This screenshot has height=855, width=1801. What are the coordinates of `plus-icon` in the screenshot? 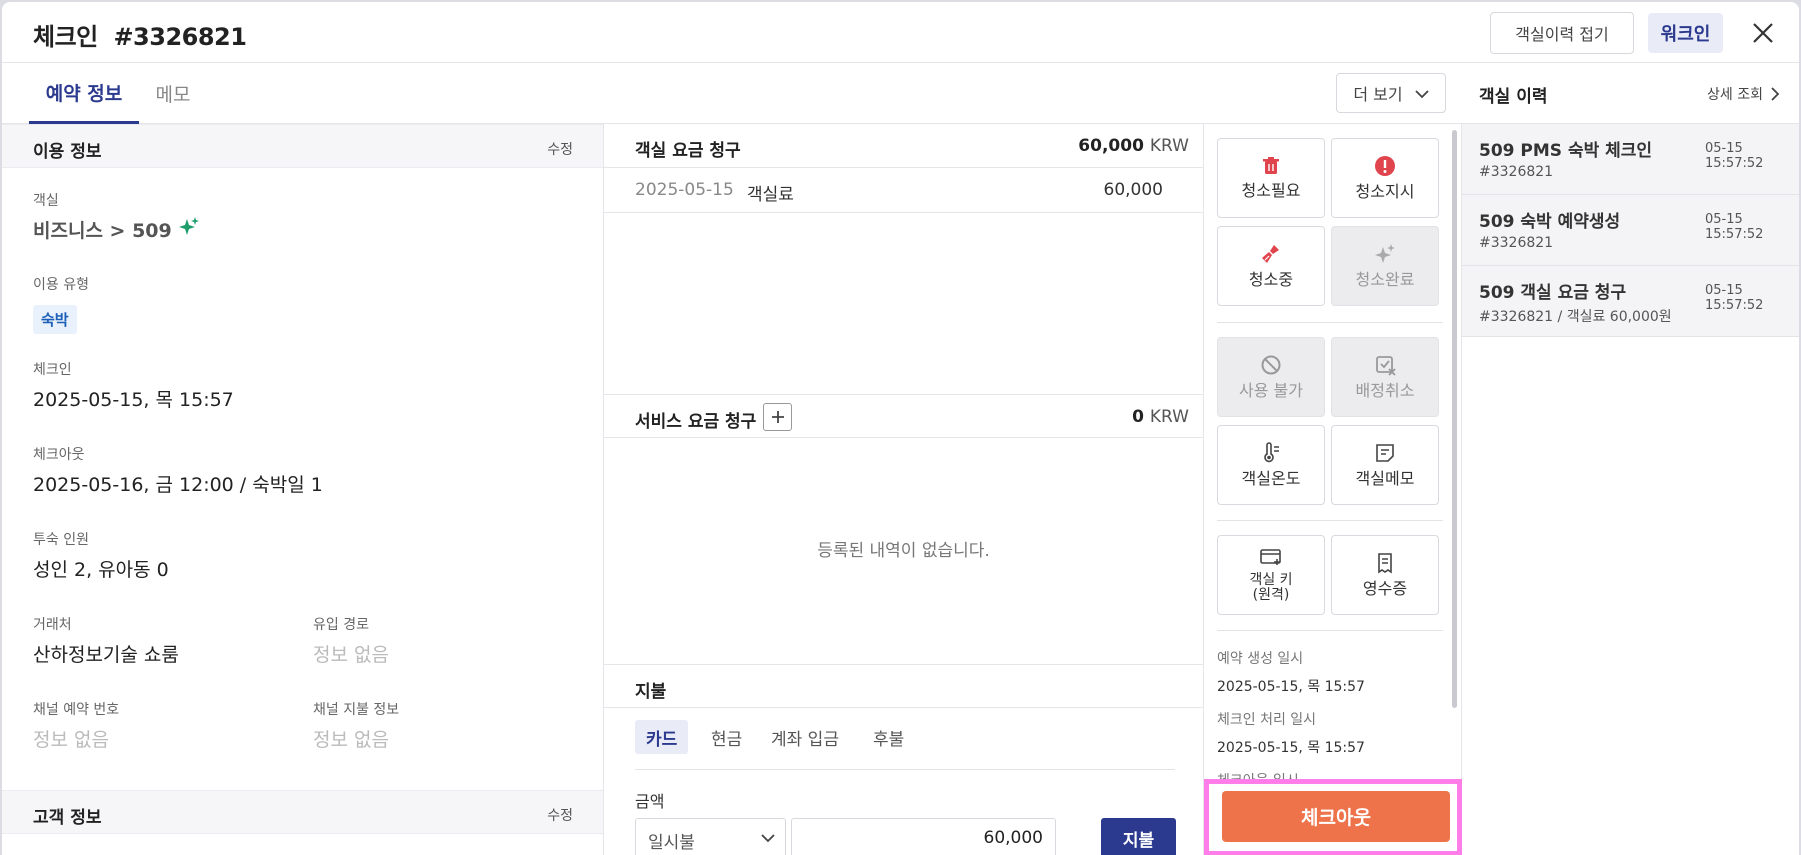 It's located at (777, 417).